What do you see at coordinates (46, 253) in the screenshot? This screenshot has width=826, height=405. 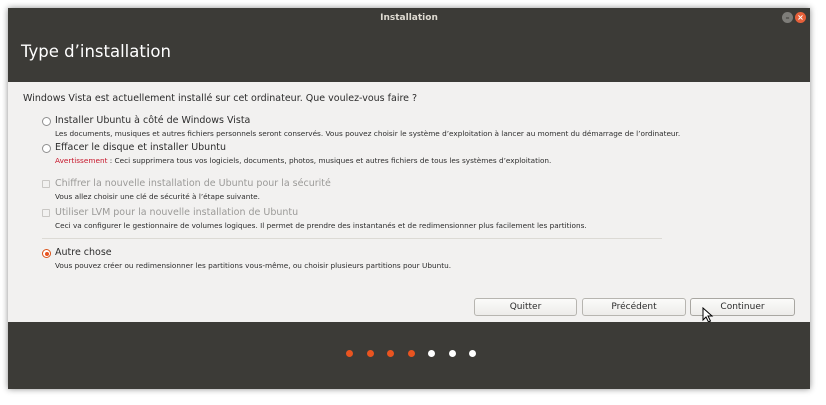 I see `radio-something-else` at bounding box center [46, 253].